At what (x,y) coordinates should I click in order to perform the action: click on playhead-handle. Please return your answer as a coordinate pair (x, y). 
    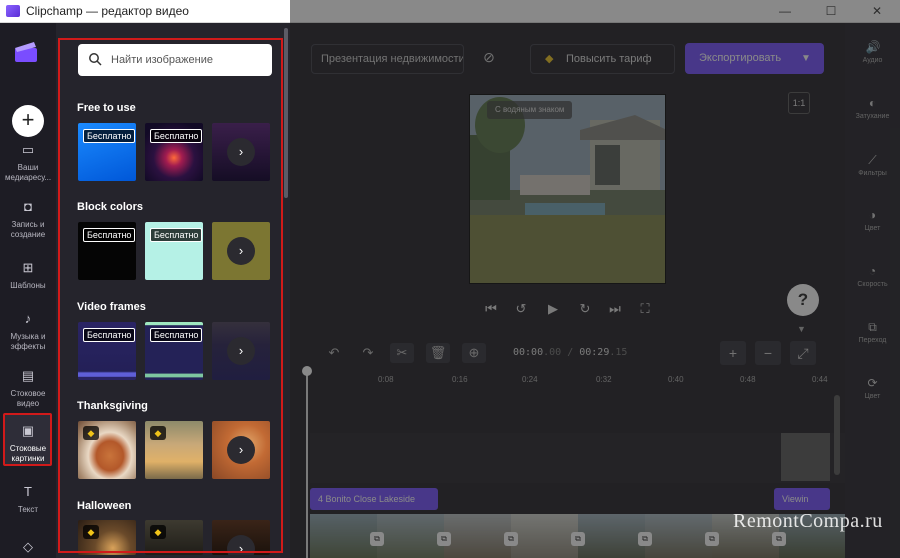
    Looking at the image, I should click on (307, 371).